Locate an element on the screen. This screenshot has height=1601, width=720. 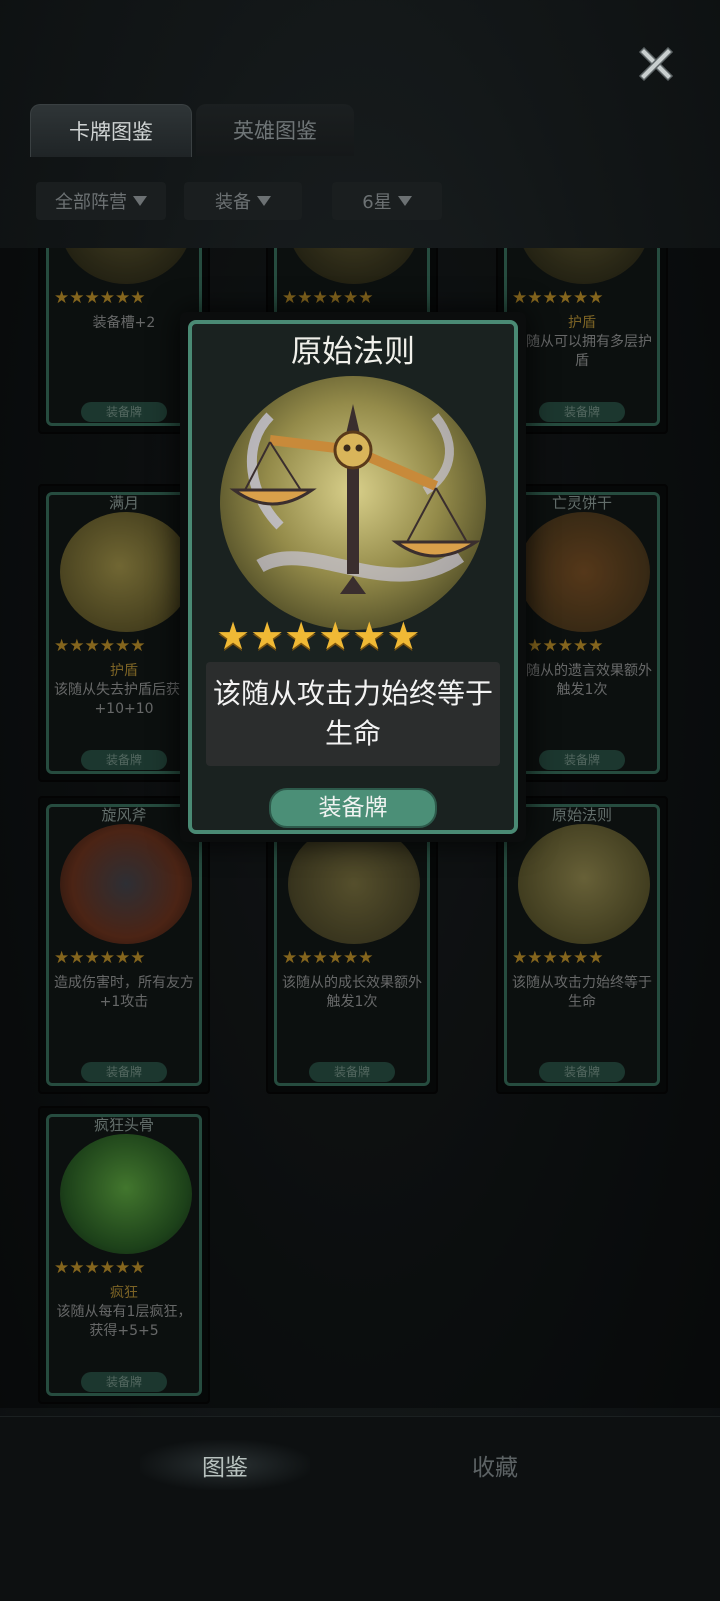
type-filter: 装备 is located at coordinates (243, 201).